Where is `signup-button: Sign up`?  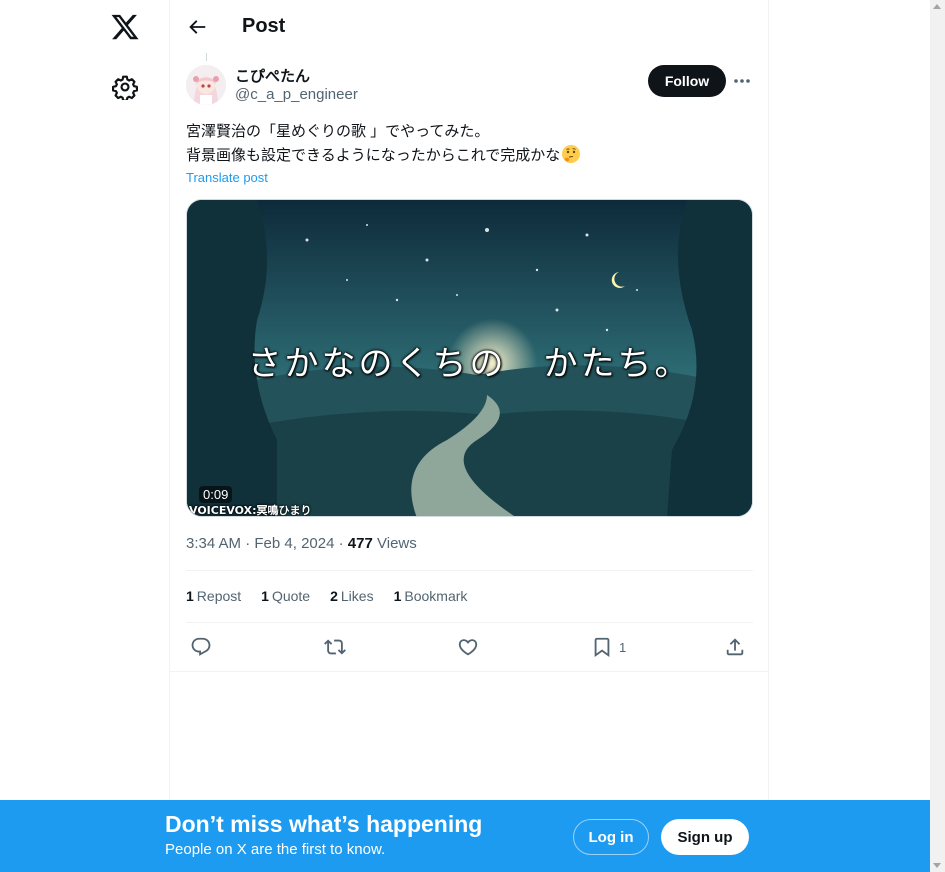 signup-button: Sign up is located at coordinates (705, 837).